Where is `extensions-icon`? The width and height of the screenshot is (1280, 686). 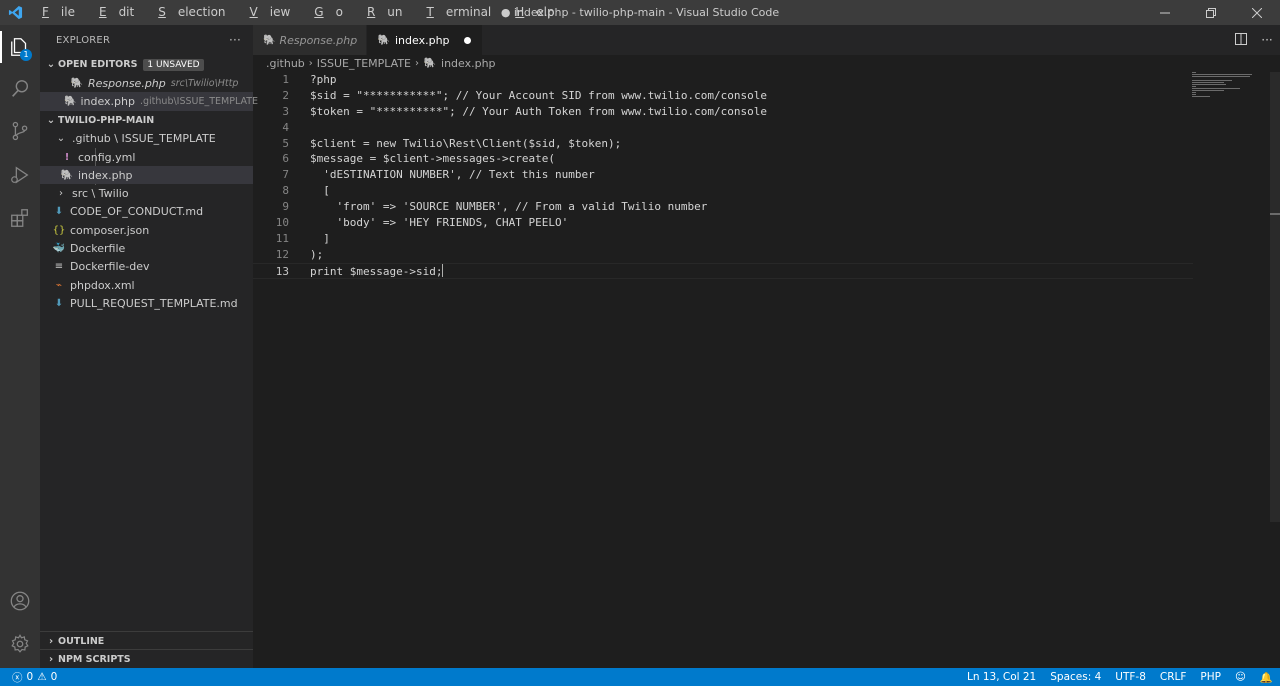 extensions-icon is located at coordinates (20, 218).